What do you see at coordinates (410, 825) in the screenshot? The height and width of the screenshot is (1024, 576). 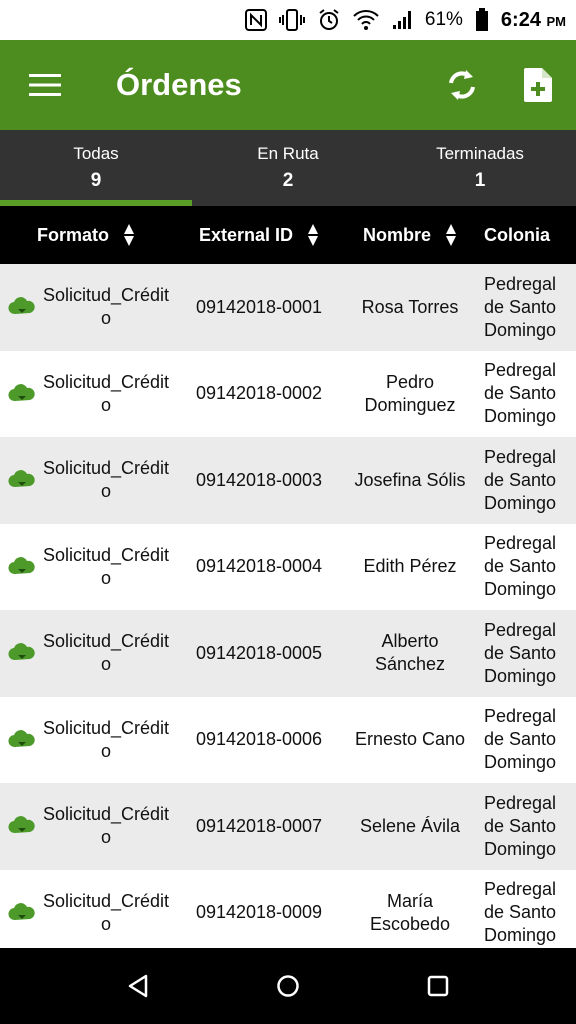 I see `cell-nombre: Selene Ávila` at bounding box center [410, 825].